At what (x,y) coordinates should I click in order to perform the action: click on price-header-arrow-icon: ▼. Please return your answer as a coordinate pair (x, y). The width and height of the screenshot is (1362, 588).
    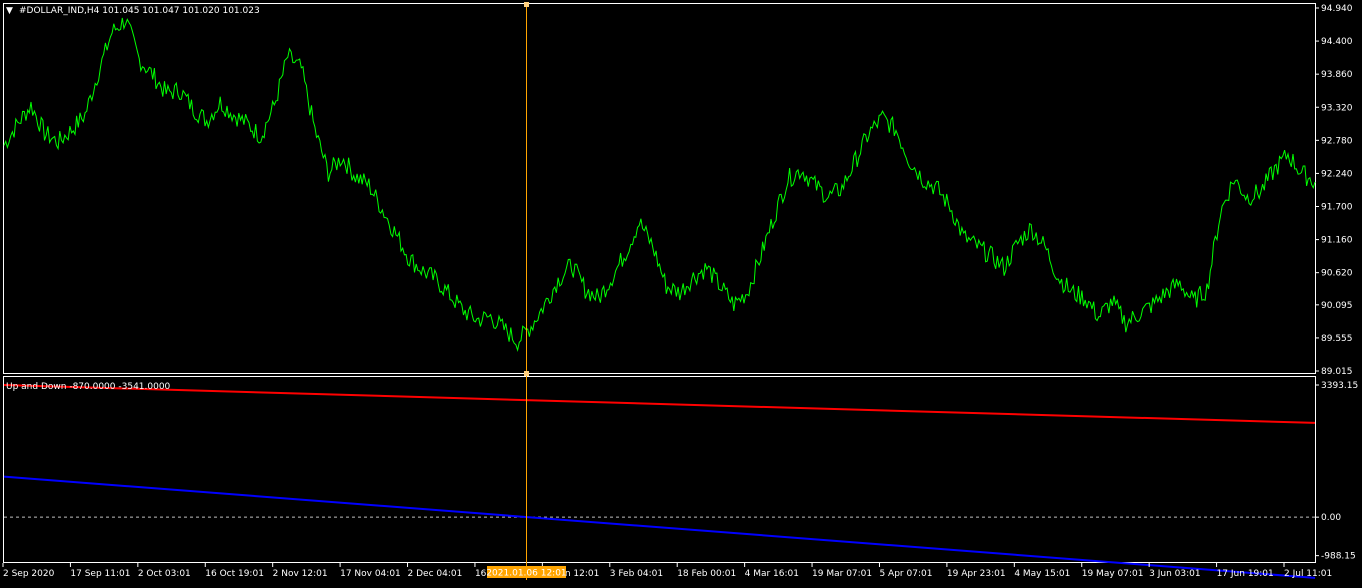
    Looking at the image, I should click on (9, 11).